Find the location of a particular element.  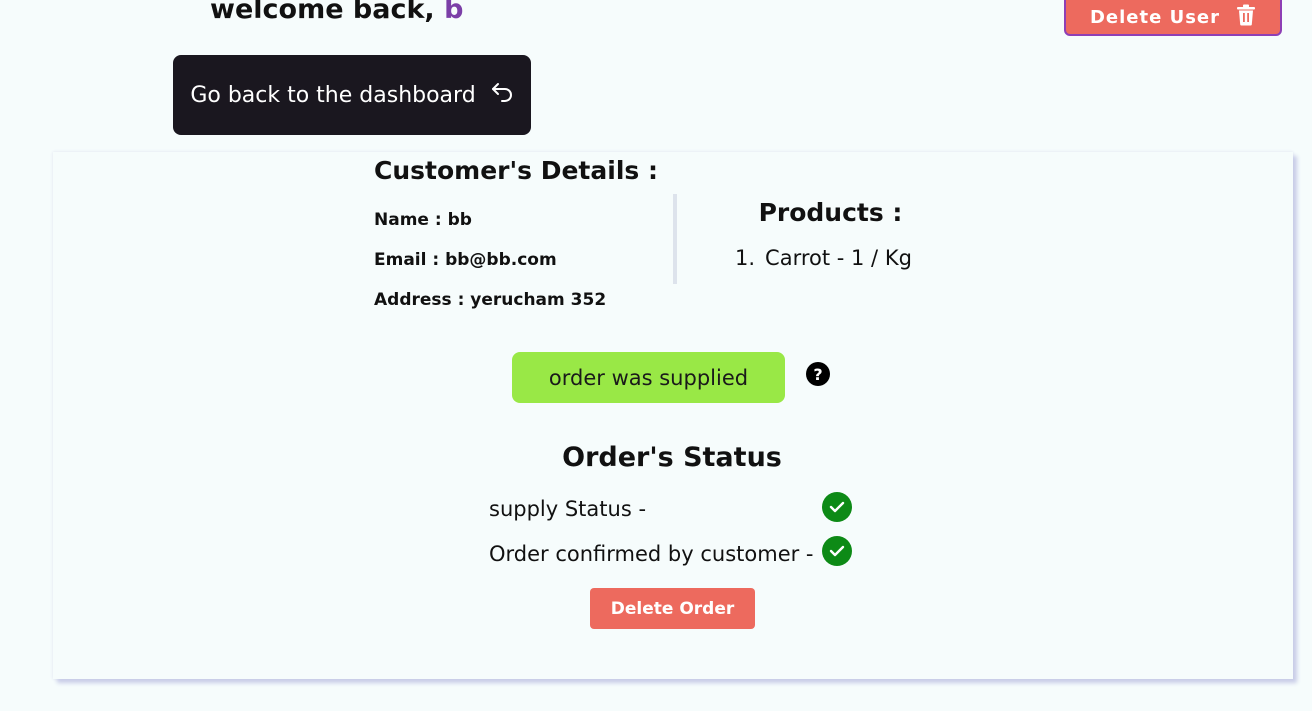

list-item-label: Carrot - 1 / Kg is located at coordinates (838, 258).